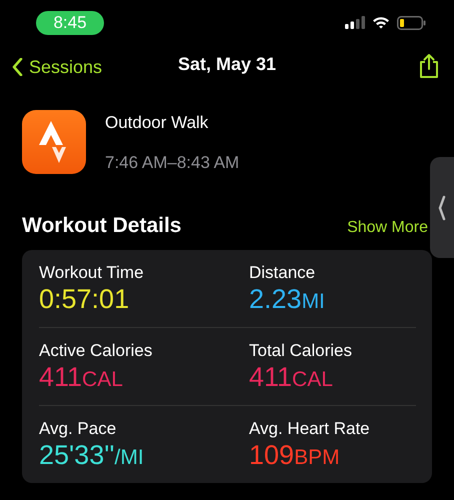  What do you see at coordinates (355, 22) in the screenshot?
I see `signal-icon` at bounding box center [355, 22].